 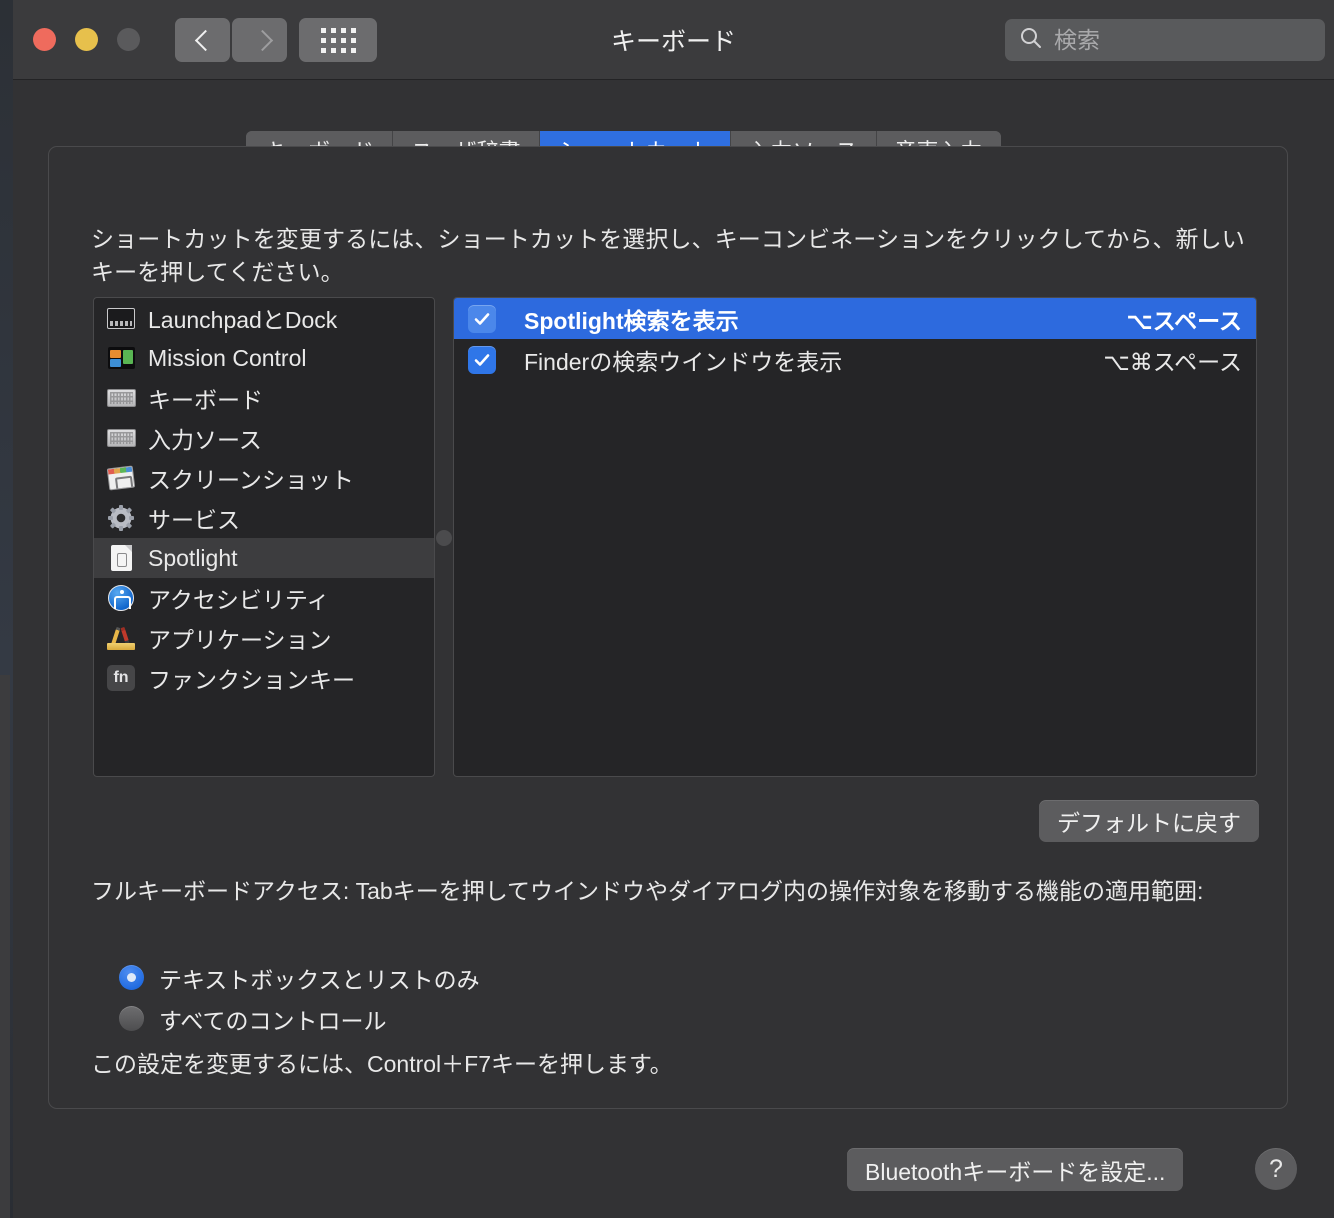 I want to click on full-keyboard-access-radio-group: テキストボックスとリストのみ すべてのコントロール, so click(x=299, y=998).